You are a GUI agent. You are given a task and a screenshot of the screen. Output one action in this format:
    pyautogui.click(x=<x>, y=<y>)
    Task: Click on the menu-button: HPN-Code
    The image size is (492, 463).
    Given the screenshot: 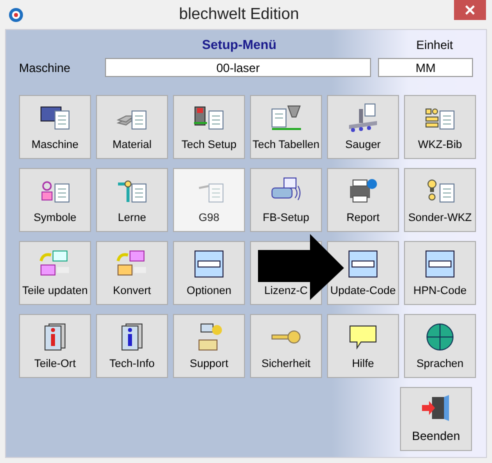 What is the action you would take?
    pyautogui.click(x=440, y=273)
    